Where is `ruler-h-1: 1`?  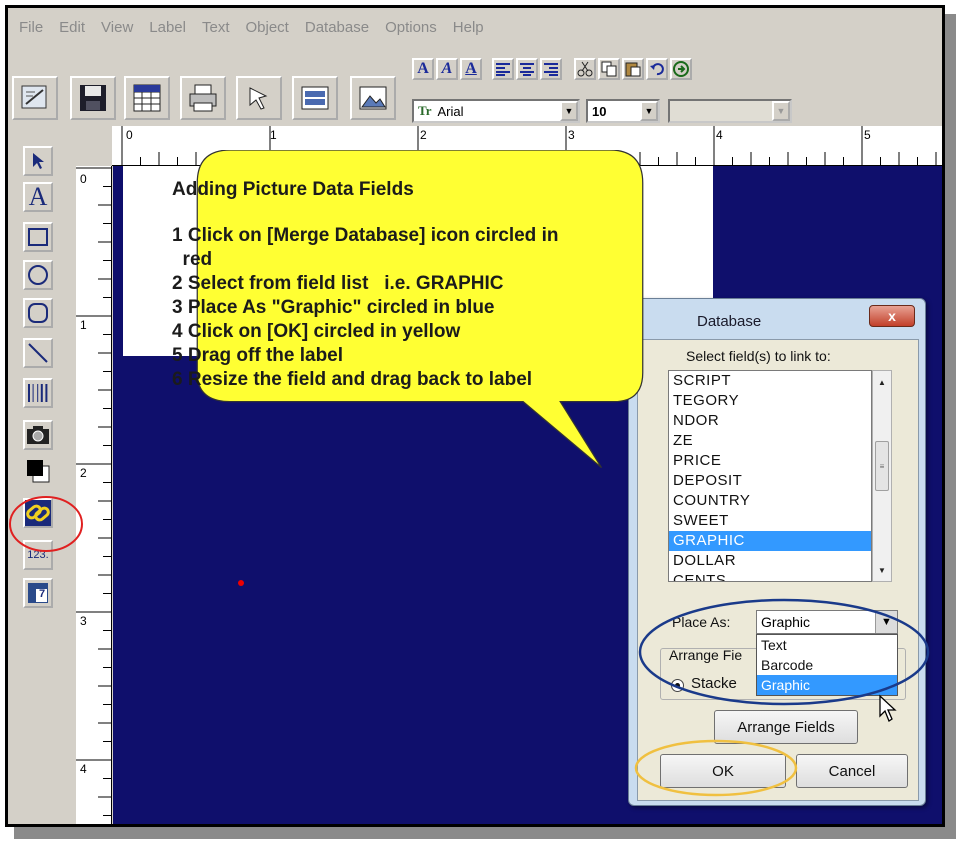
ruler-h-1: 1 is located at coordinates (273, 135).